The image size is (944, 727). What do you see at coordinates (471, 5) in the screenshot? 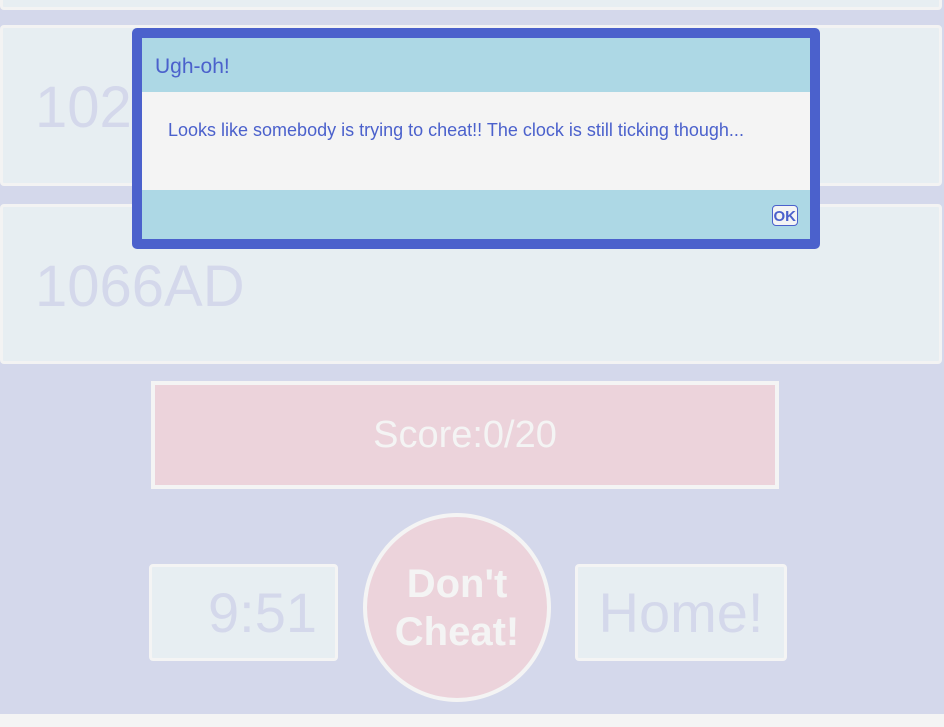
I see `answer-card-top` at bounding box center [471, 5].